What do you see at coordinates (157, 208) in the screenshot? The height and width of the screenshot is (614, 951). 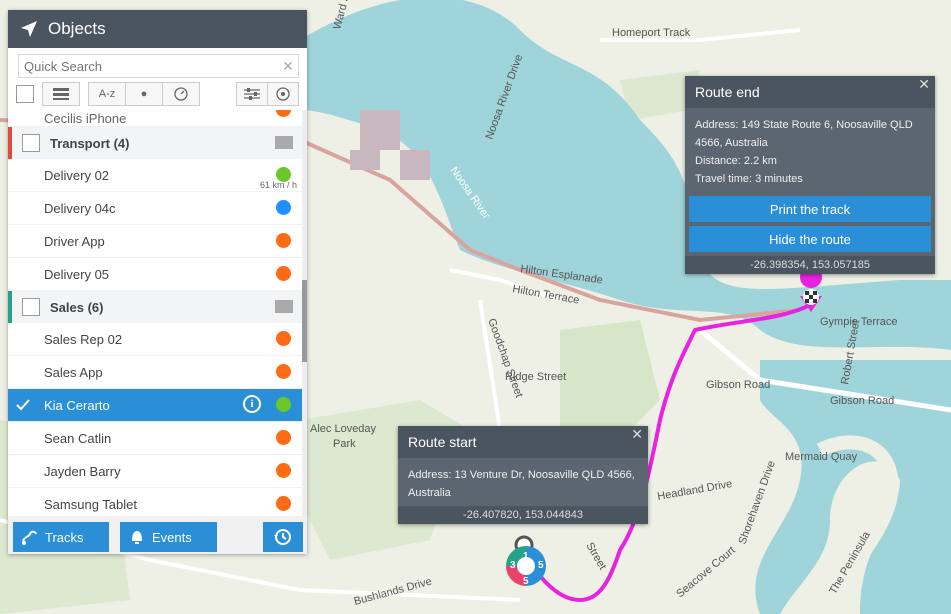 I see `list-item: Delivery 04c` at bounding box center [157, 208].